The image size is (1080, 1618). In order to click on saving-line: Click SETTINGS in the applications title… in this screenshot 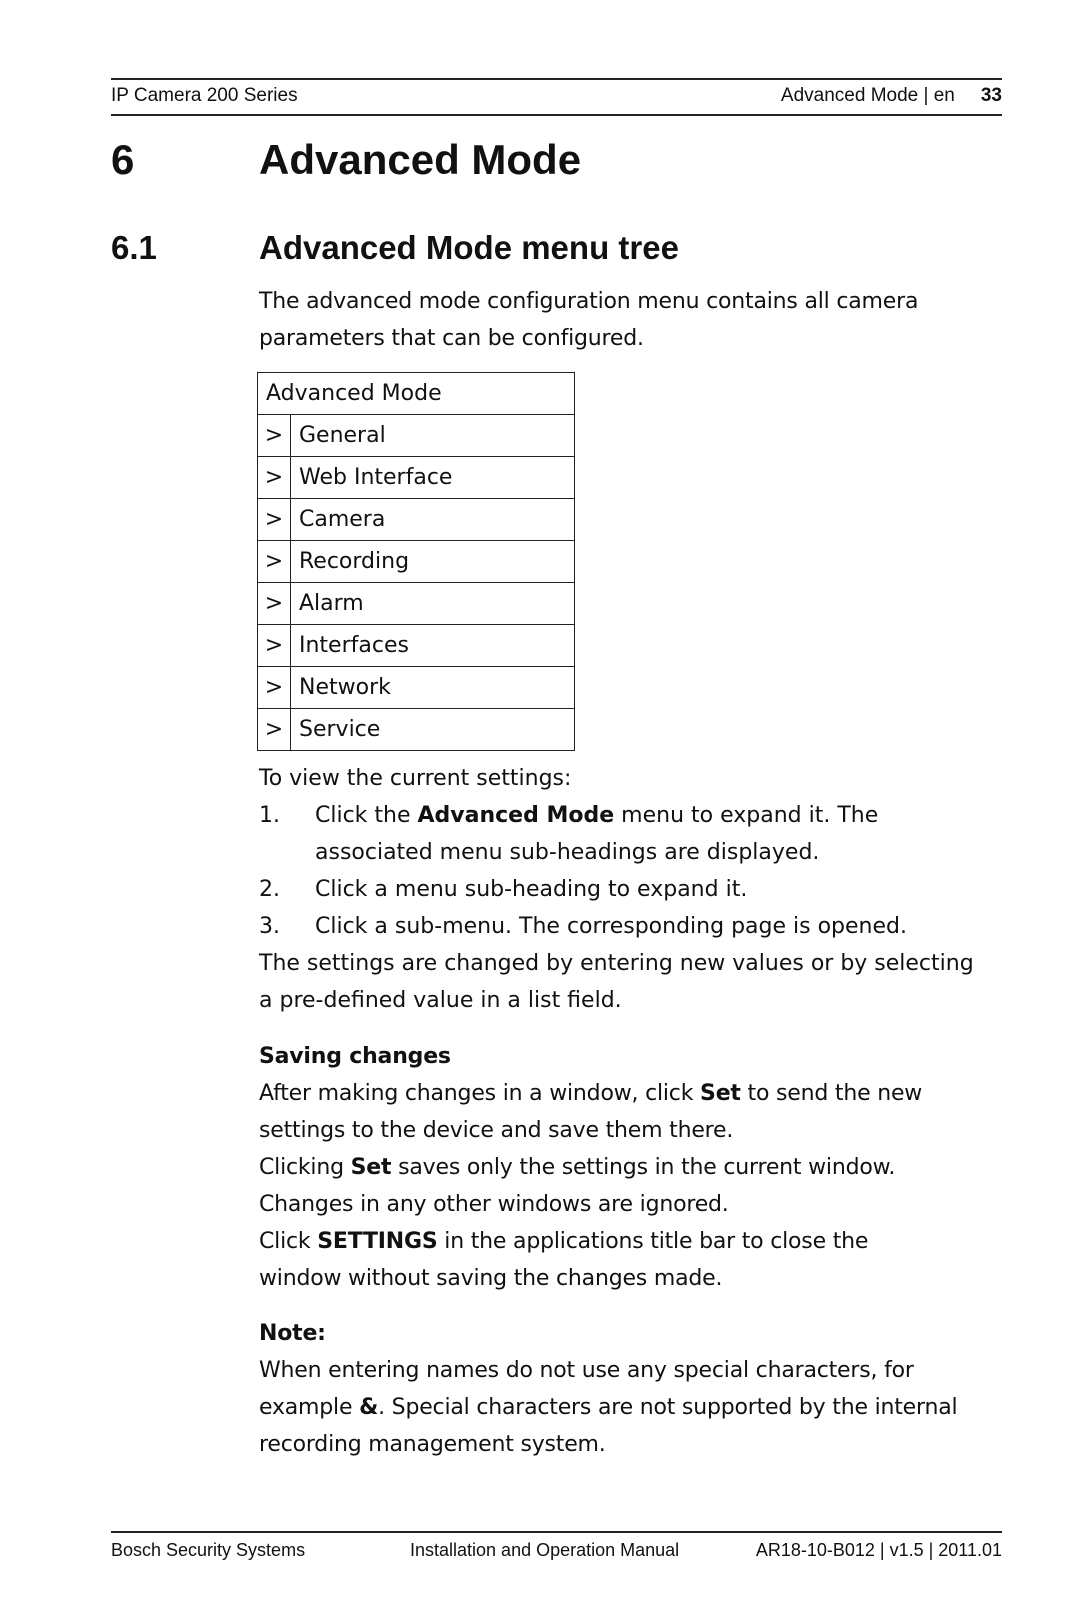, I will do `click(639, 1241)`.